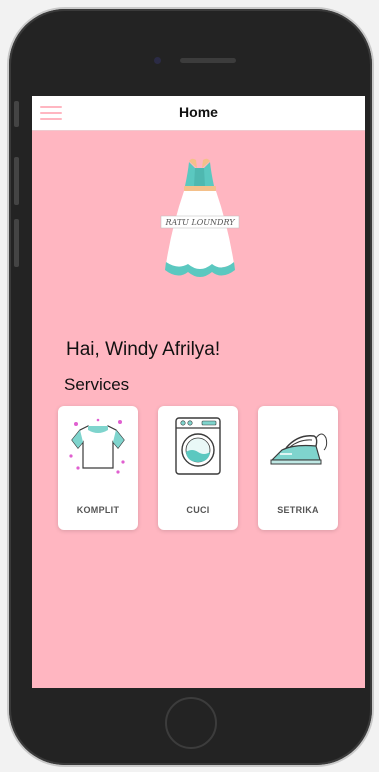 This screenshot has height=772, width=379. I want to click on mute-switch, so click(16, 114).